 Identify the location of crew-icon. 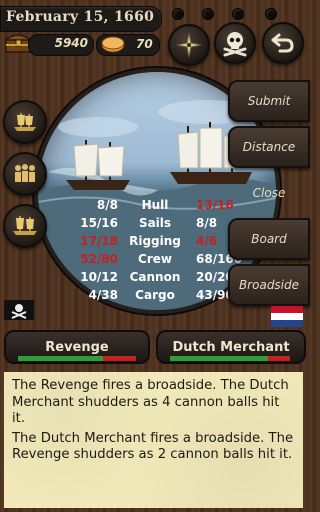
(25, 173).